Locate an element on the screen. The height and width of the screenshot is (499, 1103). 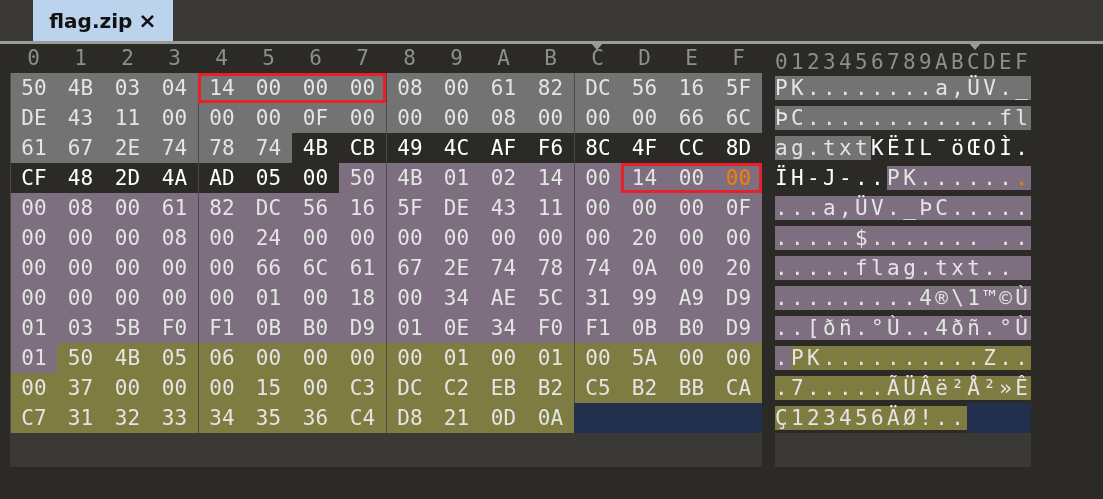
hex-cell: 32 is located at coordinates (127, 418).